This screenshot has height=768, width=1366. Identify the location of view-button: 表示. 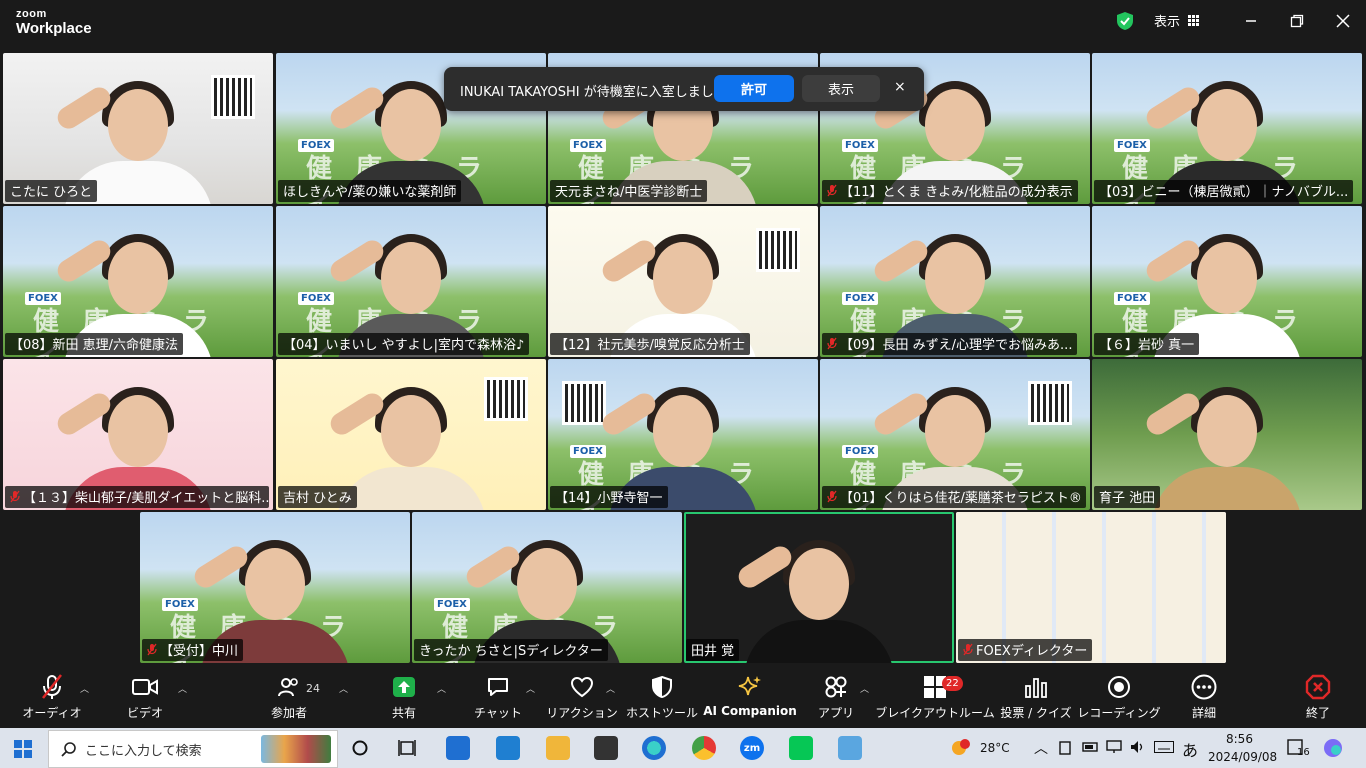
(1177, 20).